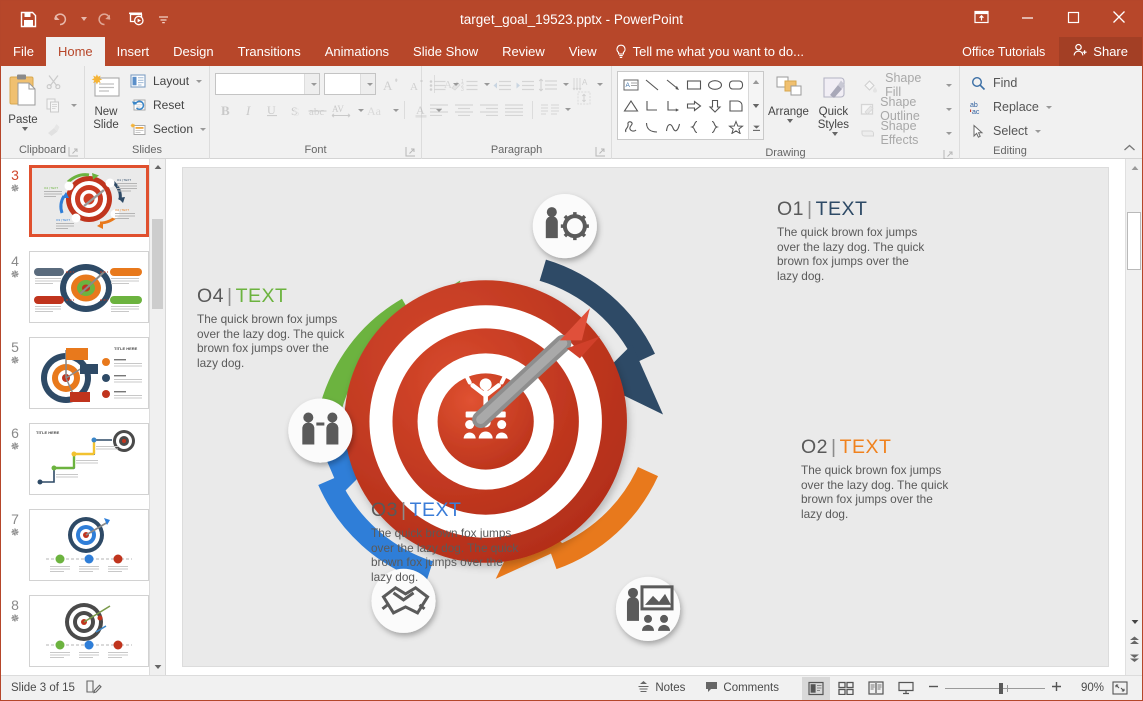 The width and height of the screenshot is (1143, 701). I want to click on shape-star, so click(735, 126).